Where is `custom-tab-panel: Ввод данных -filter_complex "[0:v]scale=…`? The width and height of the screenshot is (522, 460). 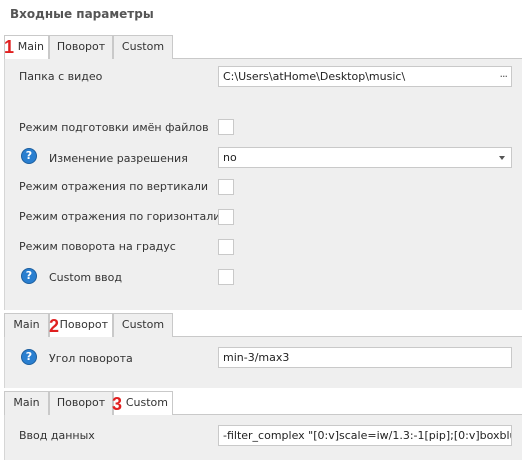
custom-tab-panel: Ввод данных -filter_complex "[0:v]scale=… is located at coordinates (263, 437).